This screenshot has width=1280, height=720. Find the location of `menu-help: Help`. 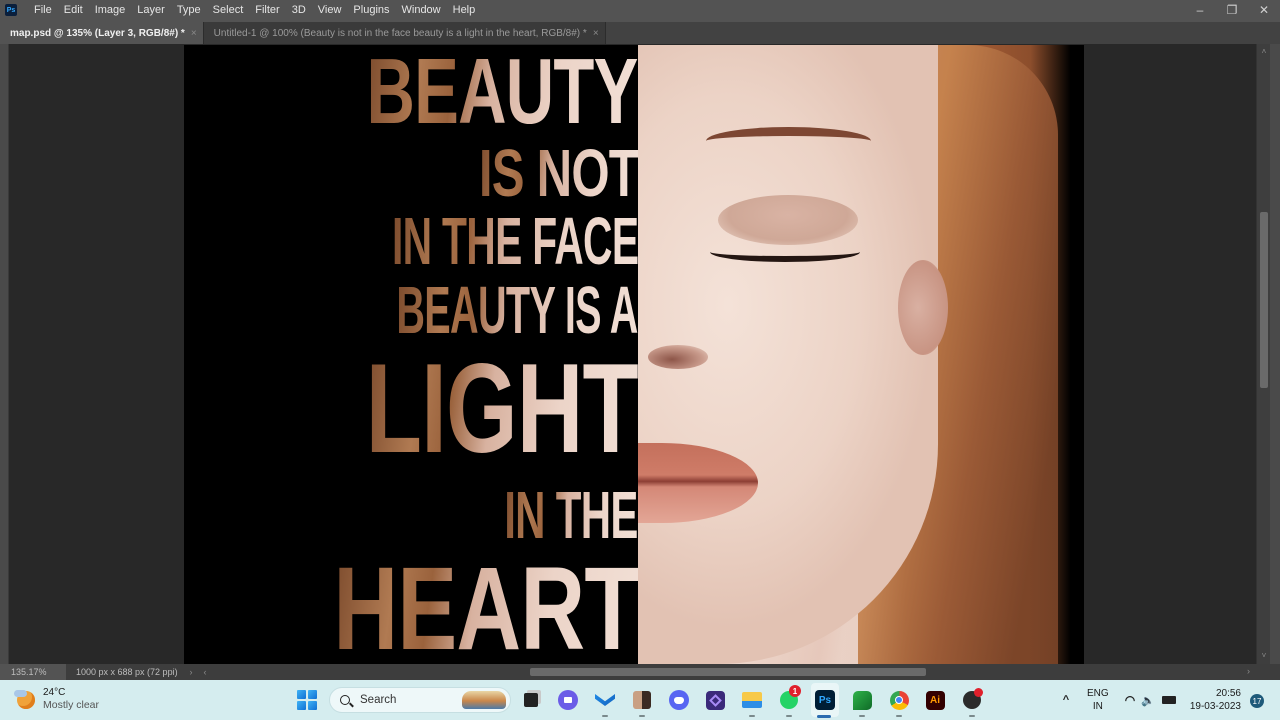

menu-help: Help is located at coordinates (464, 10).